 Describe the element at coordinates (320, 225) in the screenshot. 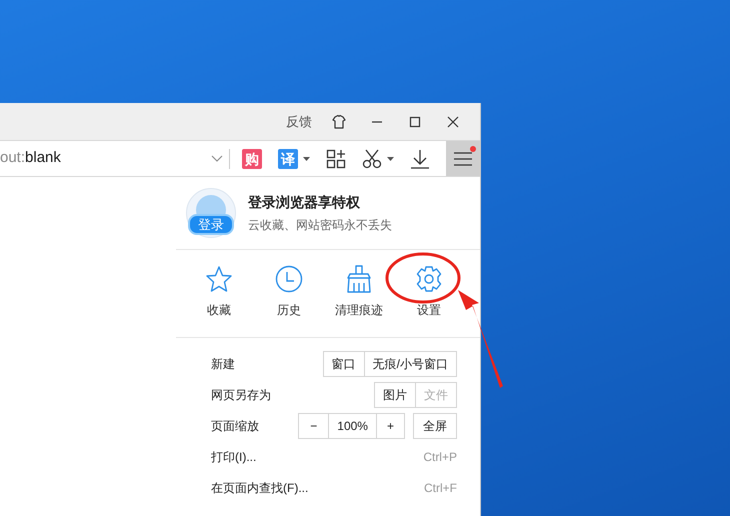

I see `account-subtitle: 云收藏、网站密码永不丢失` at that location.